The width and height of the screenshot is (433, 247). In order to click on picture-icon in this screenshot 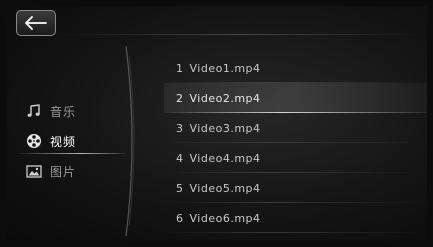, I will do `click(34, 171)`.